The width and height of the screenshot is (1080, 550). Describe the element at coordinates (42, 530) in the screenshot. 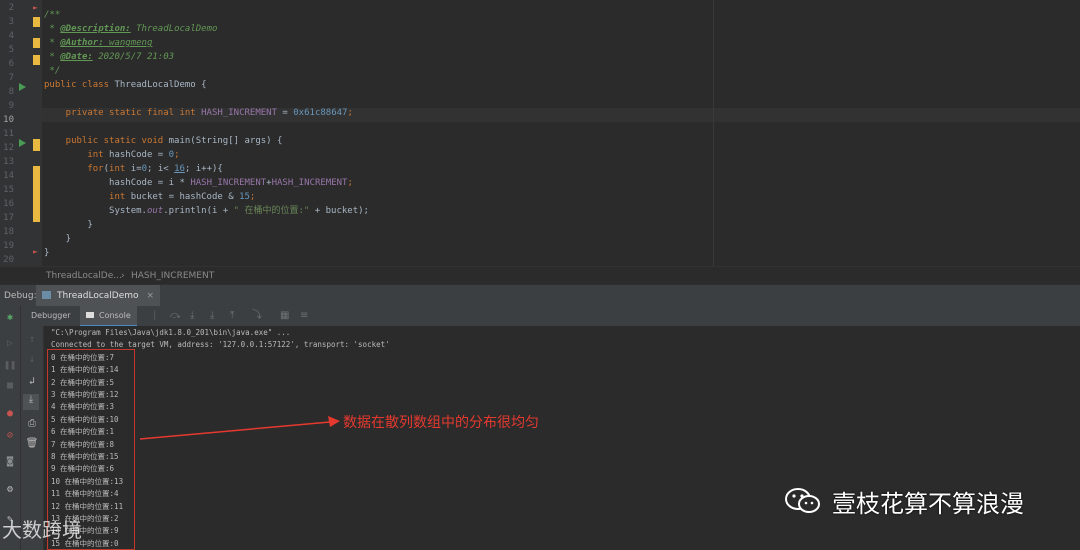

I see `watermark-site: 大数跨境` at that location.